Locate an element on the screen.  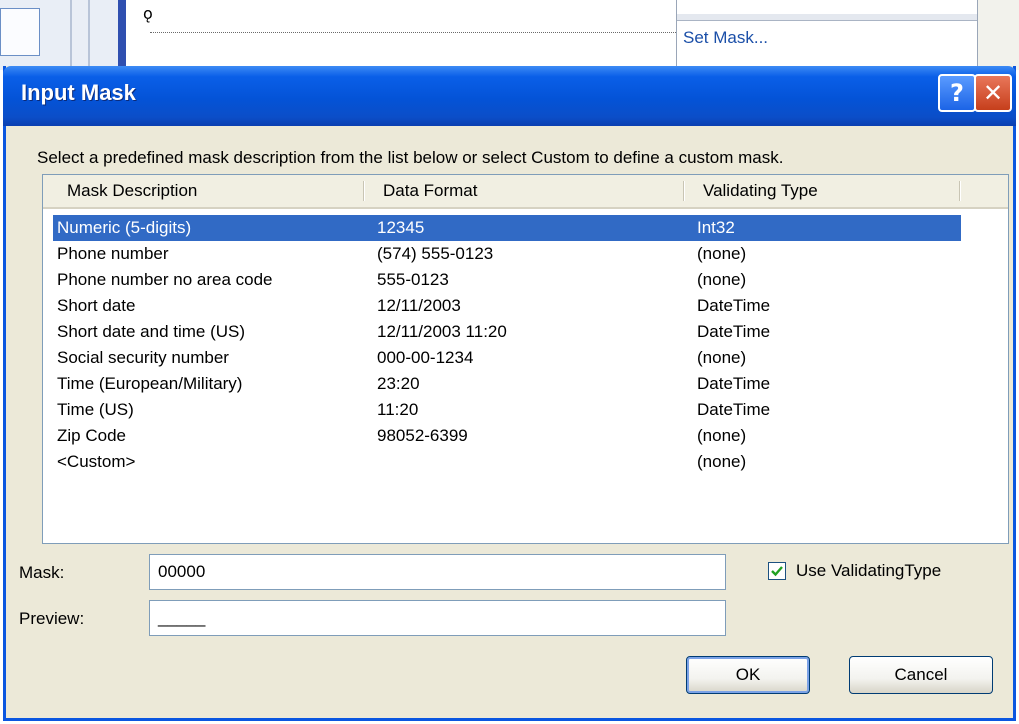
list-cell-format: 12/11/2003 11:20 is located at coordinates (442, 331).